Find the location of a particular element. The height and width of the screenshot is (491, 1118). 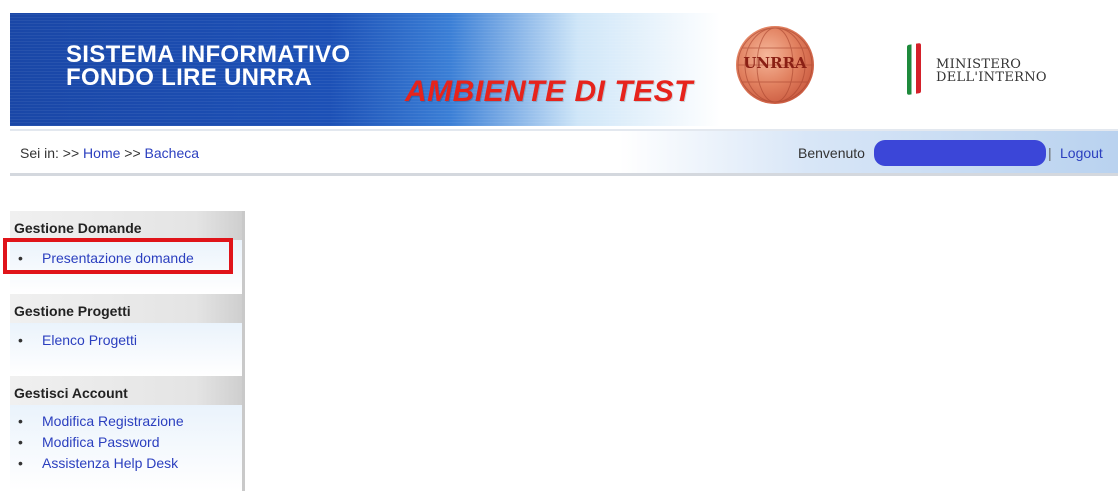

section-gestione-progetti: Gestione Progetti is located at coordinates (126, 308).